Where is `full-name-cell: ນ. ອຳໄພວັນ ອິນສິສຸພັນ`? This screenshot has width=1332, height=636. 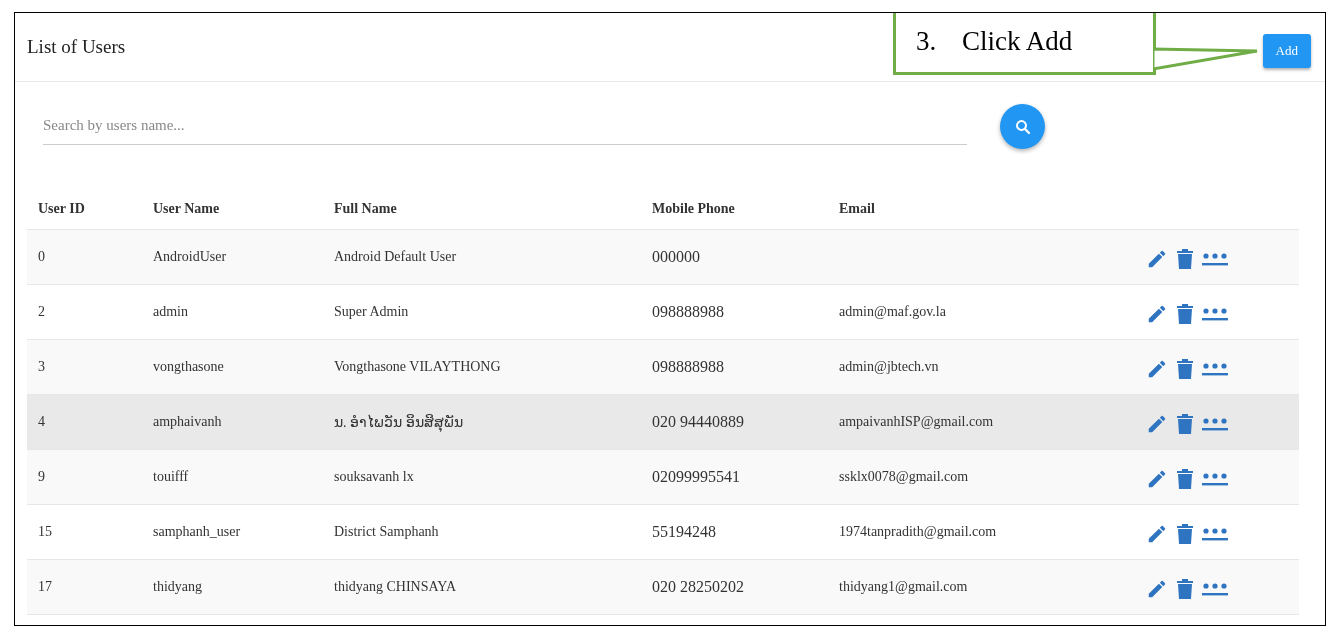 full-name-cell: ນ. ອຳໄພວັນ ອິນສິສຸພັນ is located at coordinates (398, 422).